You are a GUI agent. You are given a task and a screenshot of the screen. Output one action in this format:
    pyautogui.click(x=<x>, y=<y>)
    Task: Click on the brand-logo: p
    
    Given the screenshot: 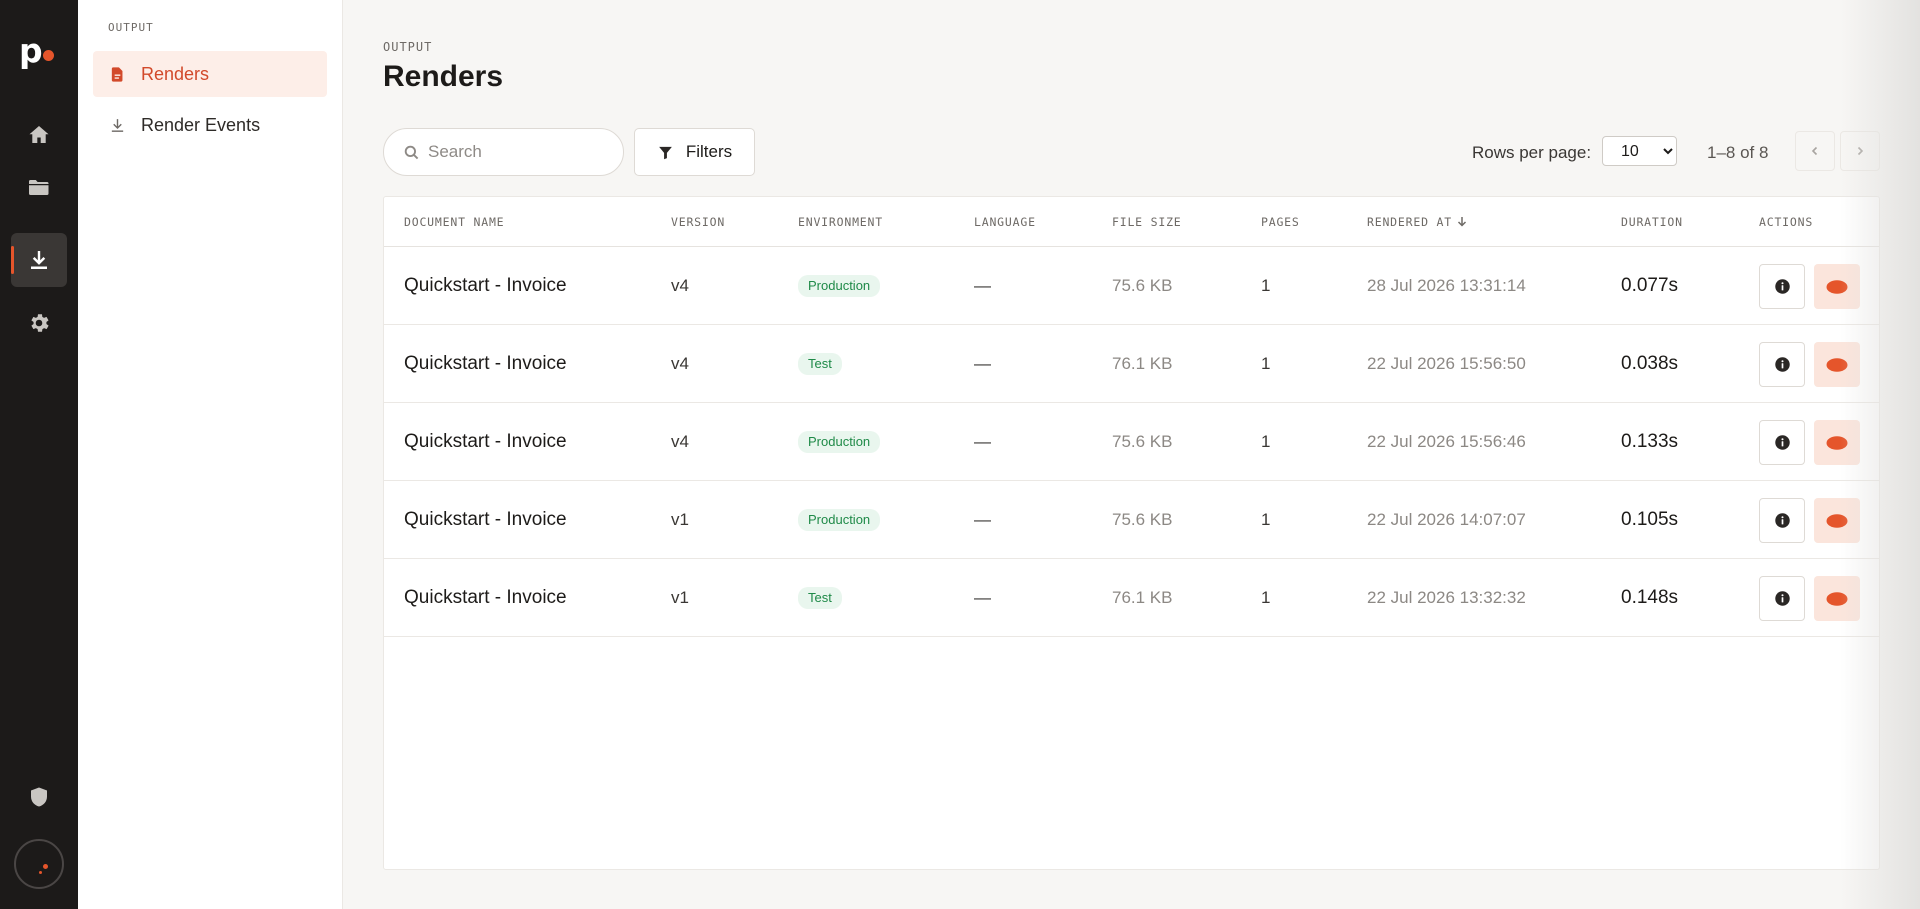 What is the action you would take?
    pyautogui.click(x=39, y=52)
    